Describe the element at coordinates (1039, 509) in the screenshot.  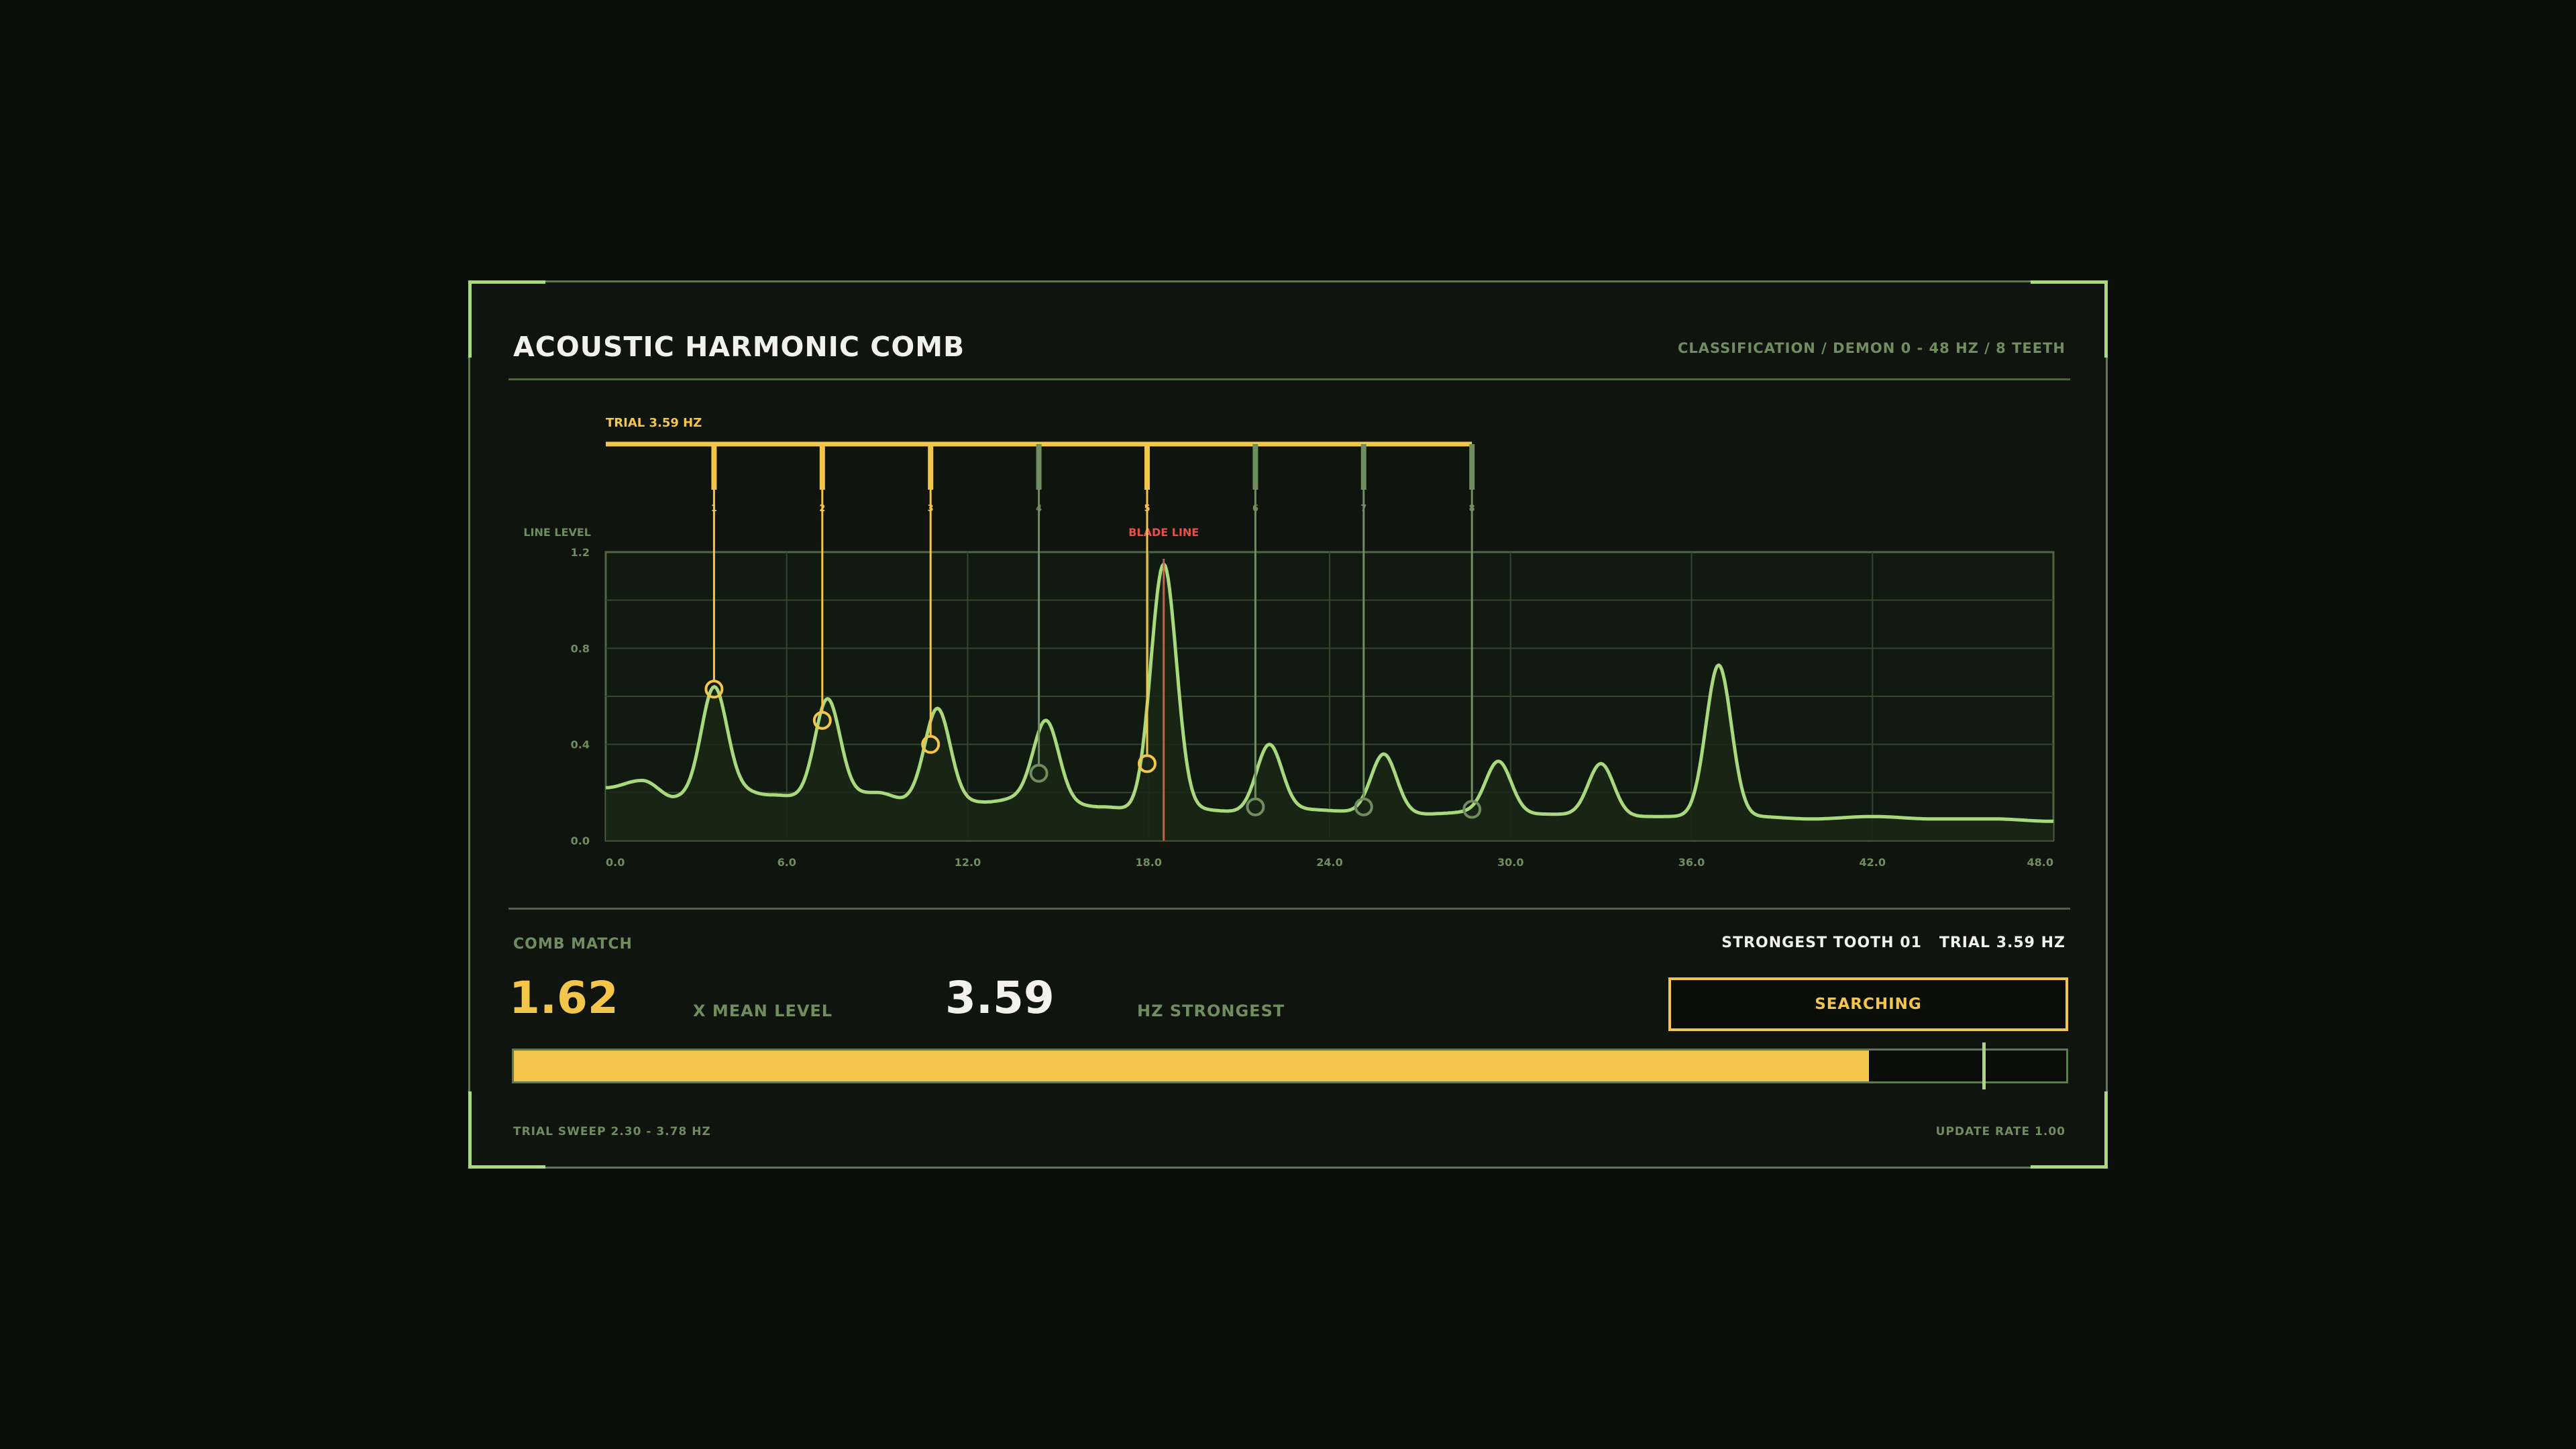
I see `comb-tooth-number: 4` at that location.